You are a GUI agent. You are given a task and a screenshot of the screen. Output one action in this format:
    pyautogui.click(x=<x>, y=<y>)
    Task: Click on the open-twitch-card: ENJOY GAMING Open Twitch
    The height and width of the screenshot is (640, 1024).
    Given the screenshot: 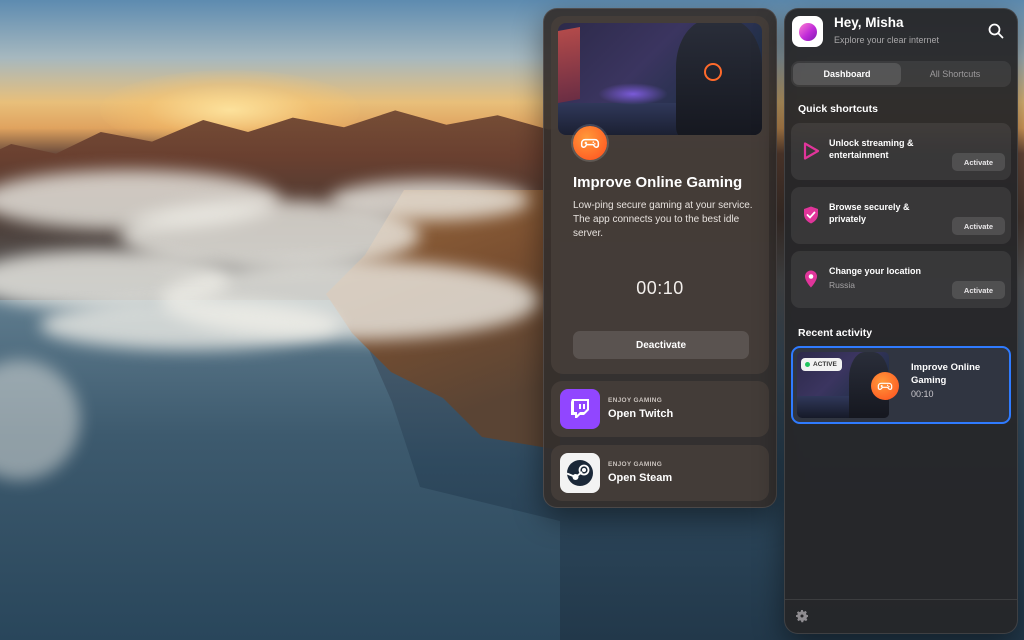 What is the action you would take?
    pyautogui.click(x=660, y=409)
    